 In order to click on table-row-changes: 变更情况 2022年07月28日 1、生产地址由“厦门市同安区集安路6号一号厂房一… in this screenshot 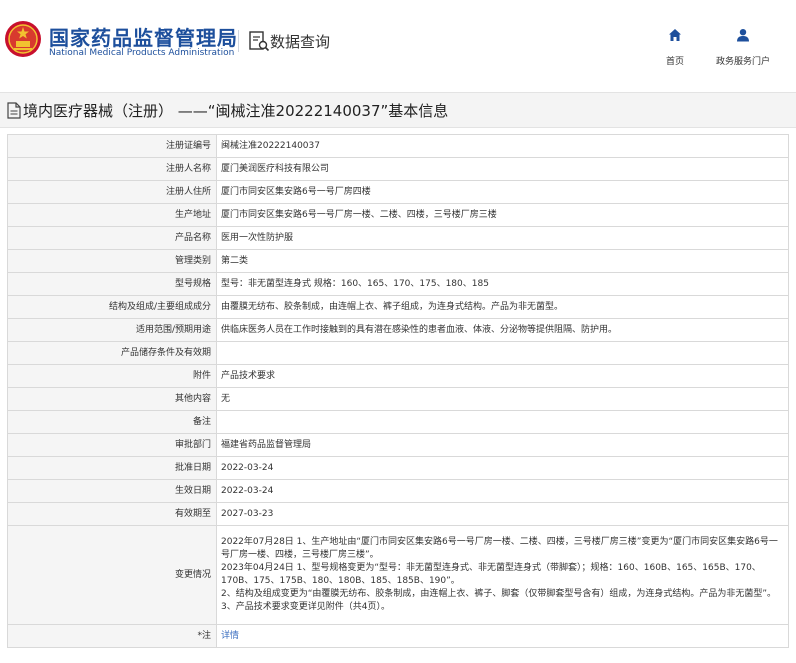, I will do `click(398, 575)`.